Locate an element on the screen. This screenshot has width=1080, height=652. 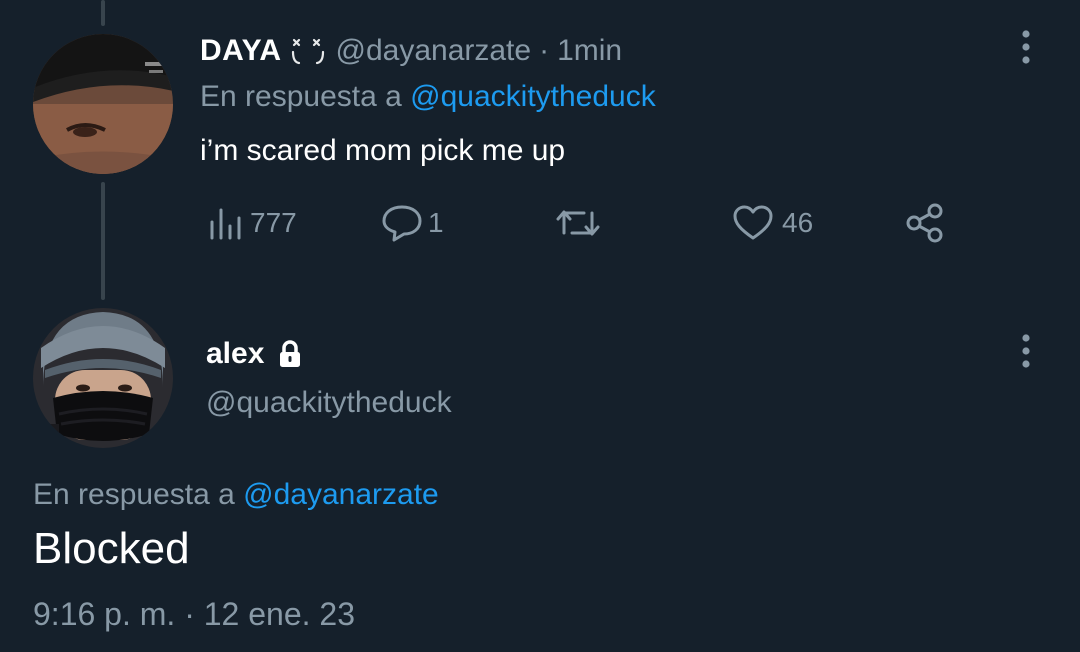
reply-mention-link: @dayanarzate is located at coordinates (341, 494).